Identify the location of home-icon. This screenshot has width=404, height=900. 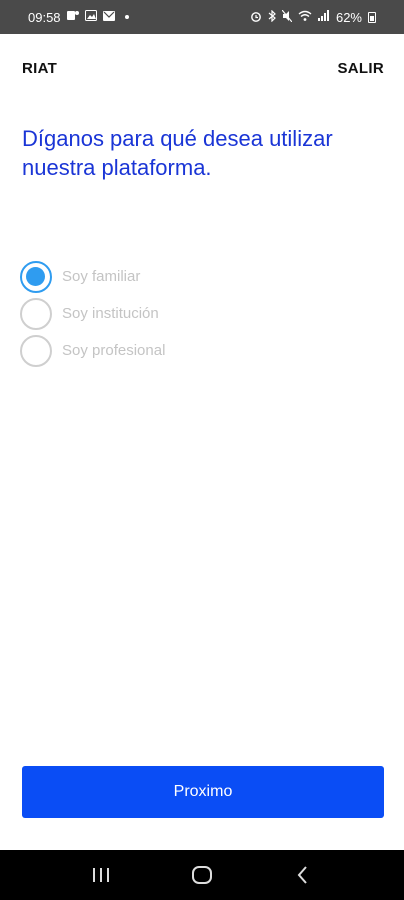
(201, 875).